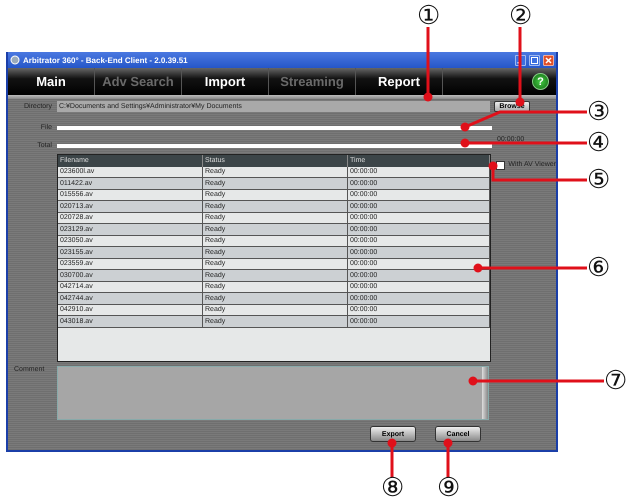 Image resolution: width=633 pixels, height=504 pixels. I want to click on checkbox, so click(501, 165).